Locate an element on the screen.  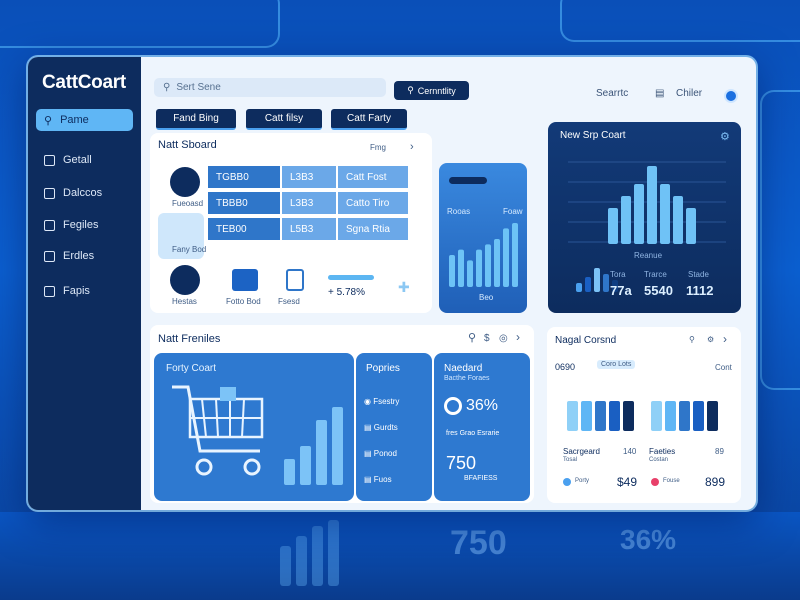
card-link: Cont is located at coordinates (723, 367).